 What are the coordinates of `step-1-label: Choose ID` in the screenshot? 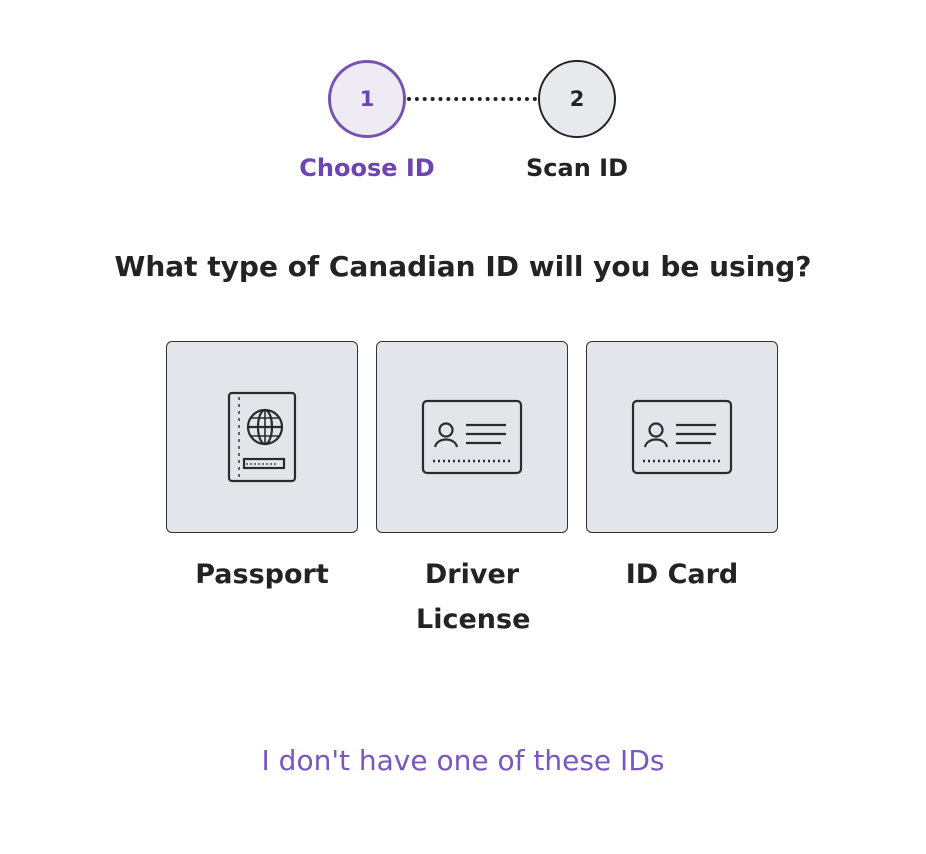 It's located at (367, 168).